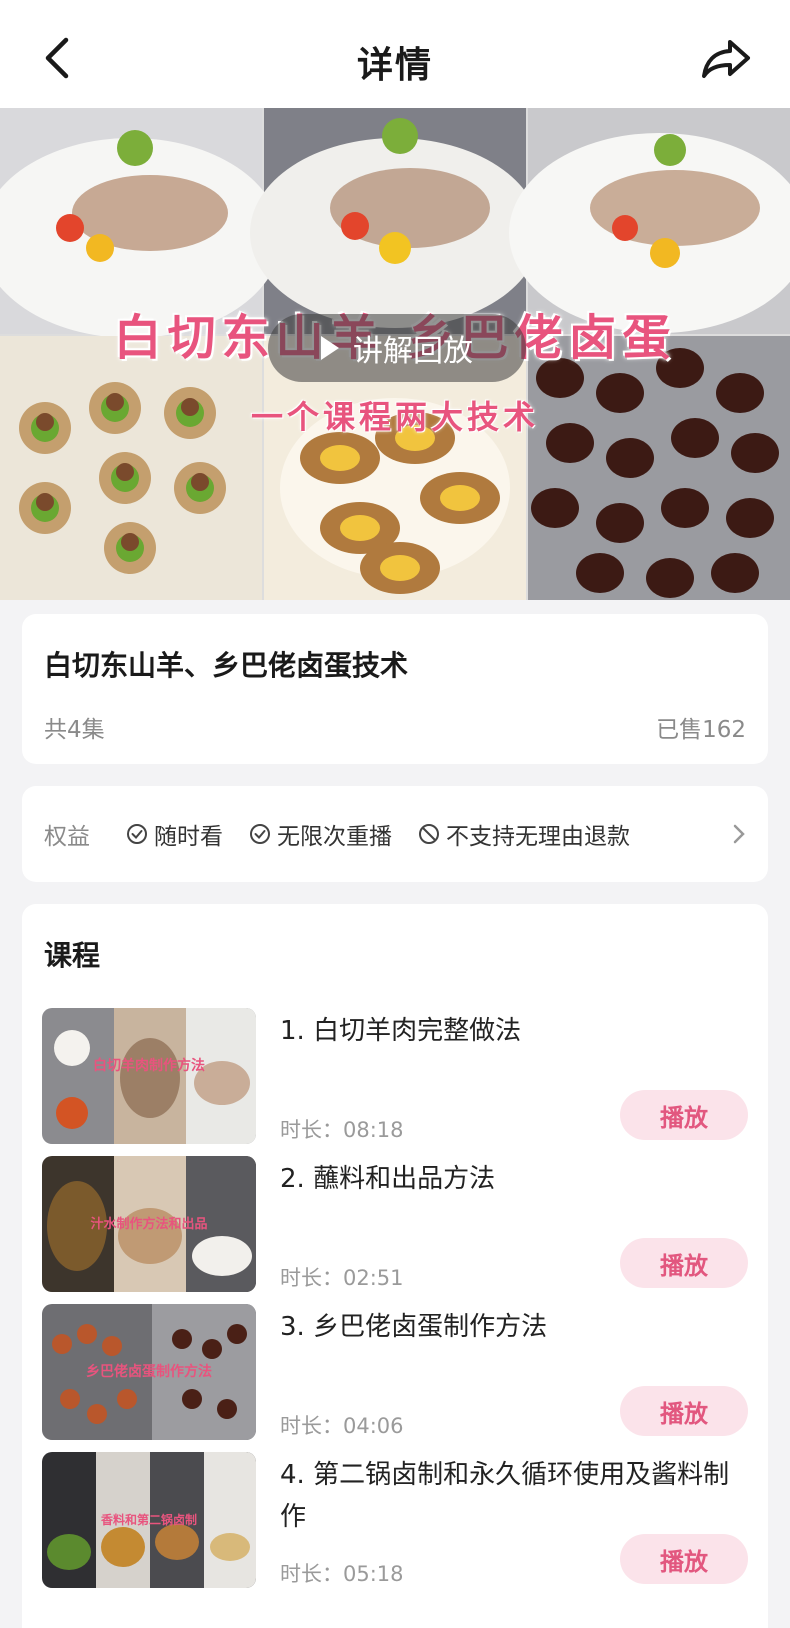 The width and height of the screenshot is (790, 1628). I want to click on rights-item-replay: 无限次重播, so click(320, 834).